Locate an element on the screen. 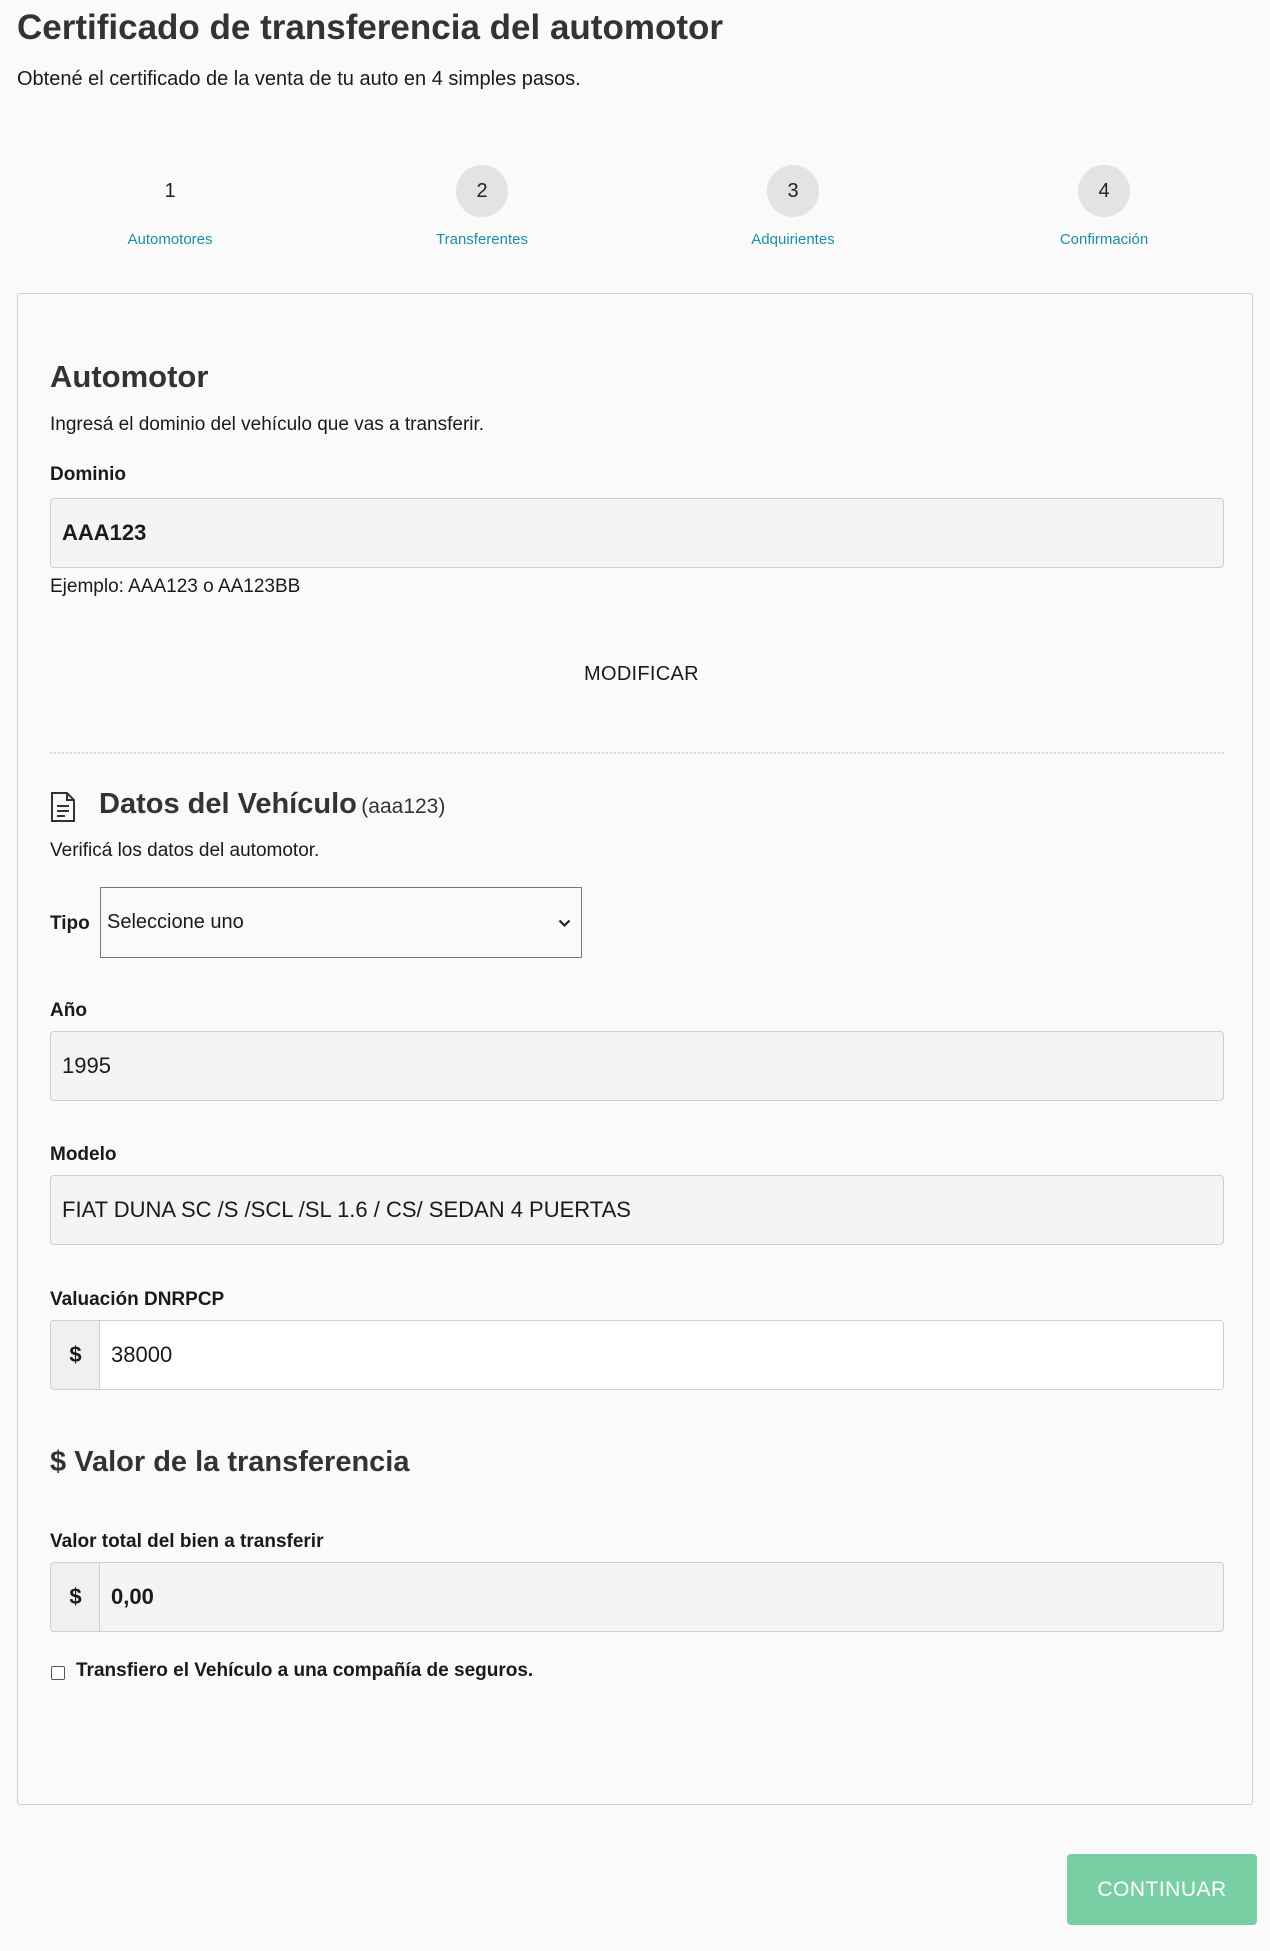  vehiculo-description: Verificá los datos del automotor. is located at coordinates (185, 850).